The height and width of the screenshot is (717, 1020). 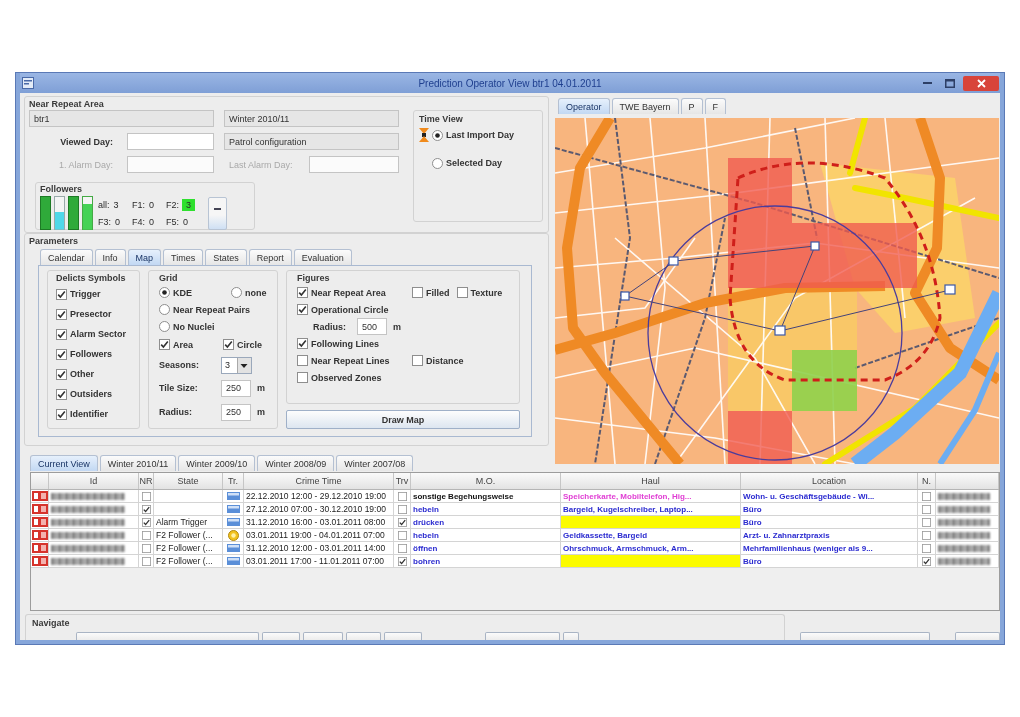 What do you see at coordinates (311, 118) in the screenshot?
I see `season-field: Winter 2010/11` at bounding box center [311, 118].